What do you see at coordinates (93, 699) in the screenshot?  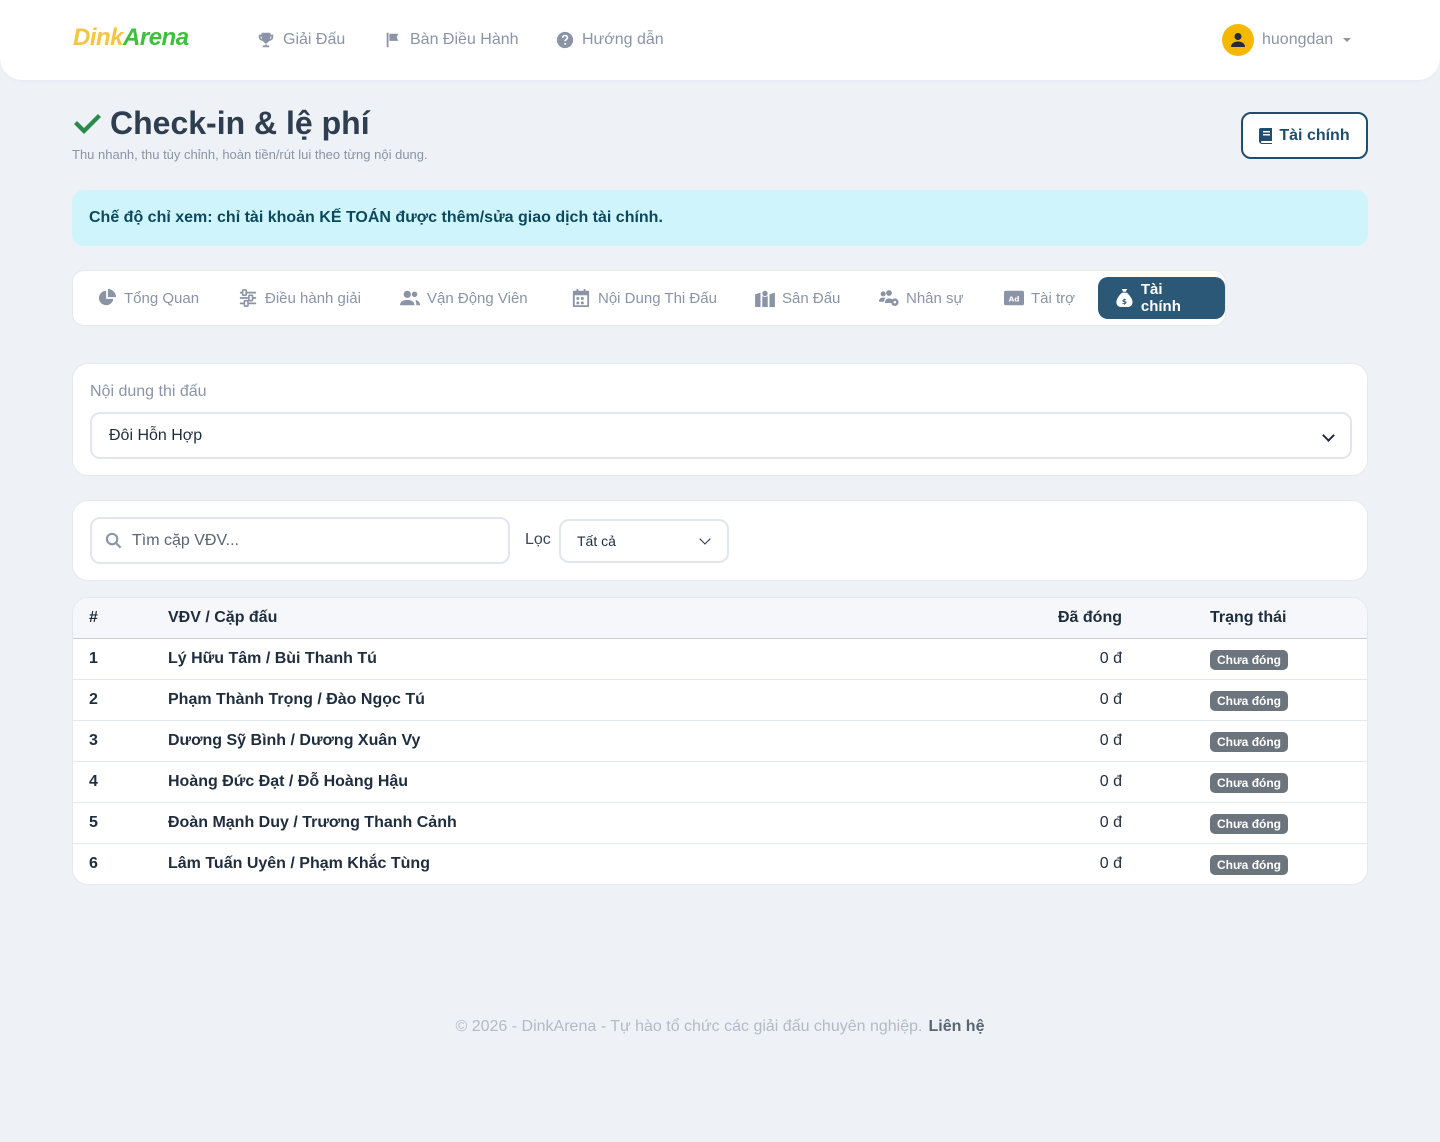 I see `row-index: 2` at bounding box center [93, 699].